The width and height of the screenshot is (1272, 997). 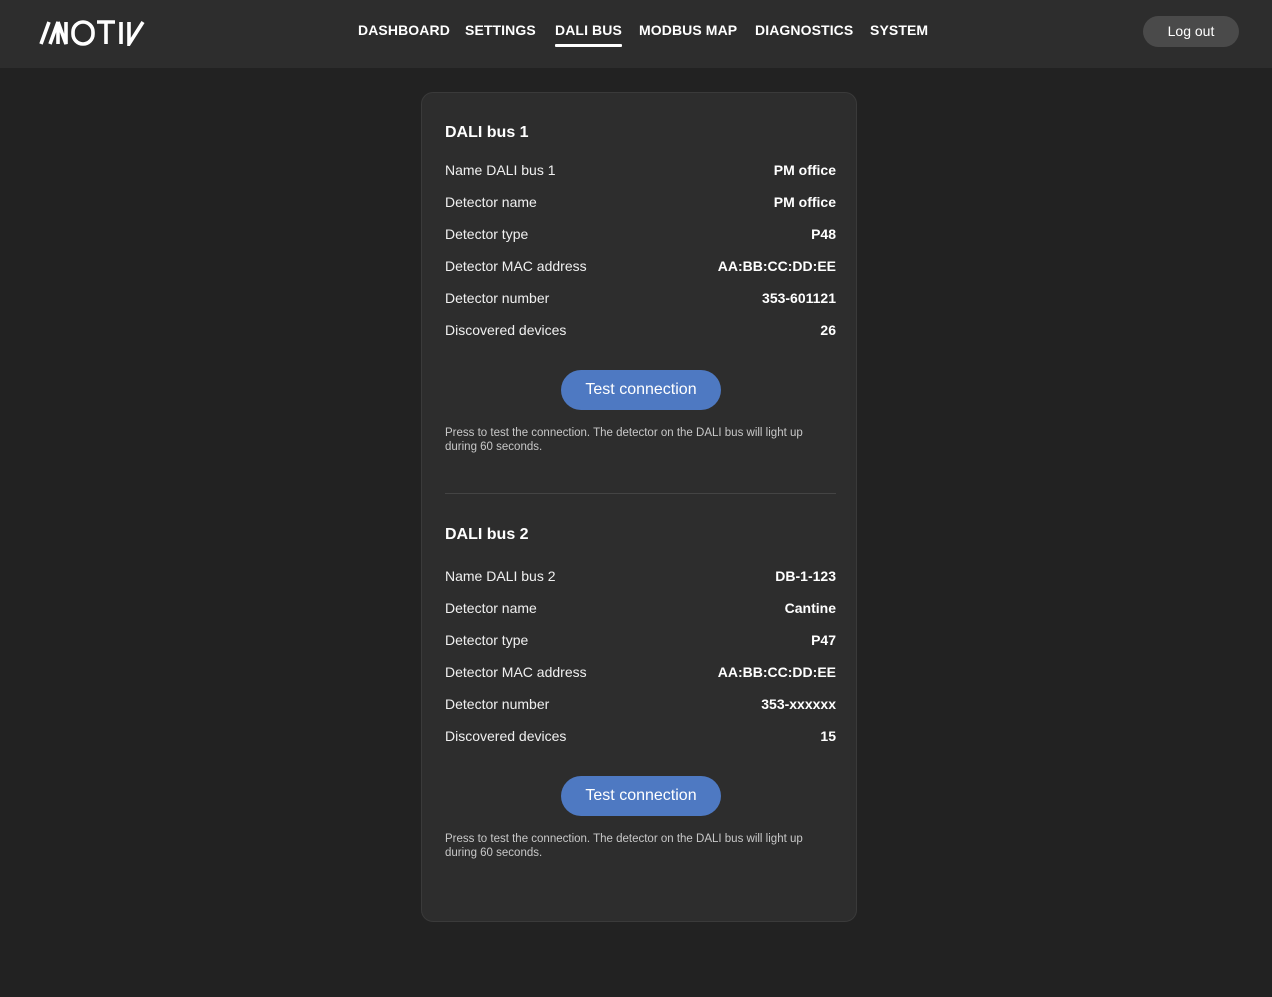 What do you see at coordinates (640, 332) in the screenshot?
I see `info-row-discovered-devices: Discovered devices 26` at bounding box center [640, 332].